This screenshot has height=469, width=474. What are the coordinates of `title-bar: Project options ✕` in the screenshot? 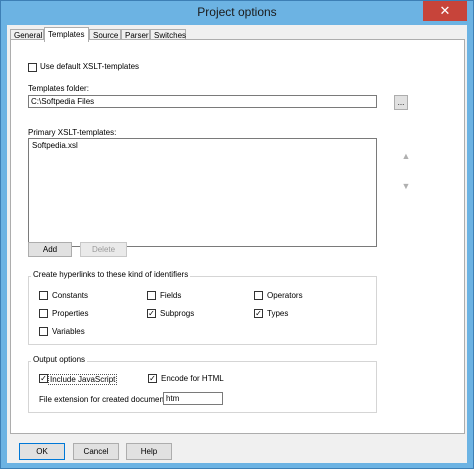 It's located at (237, 13).